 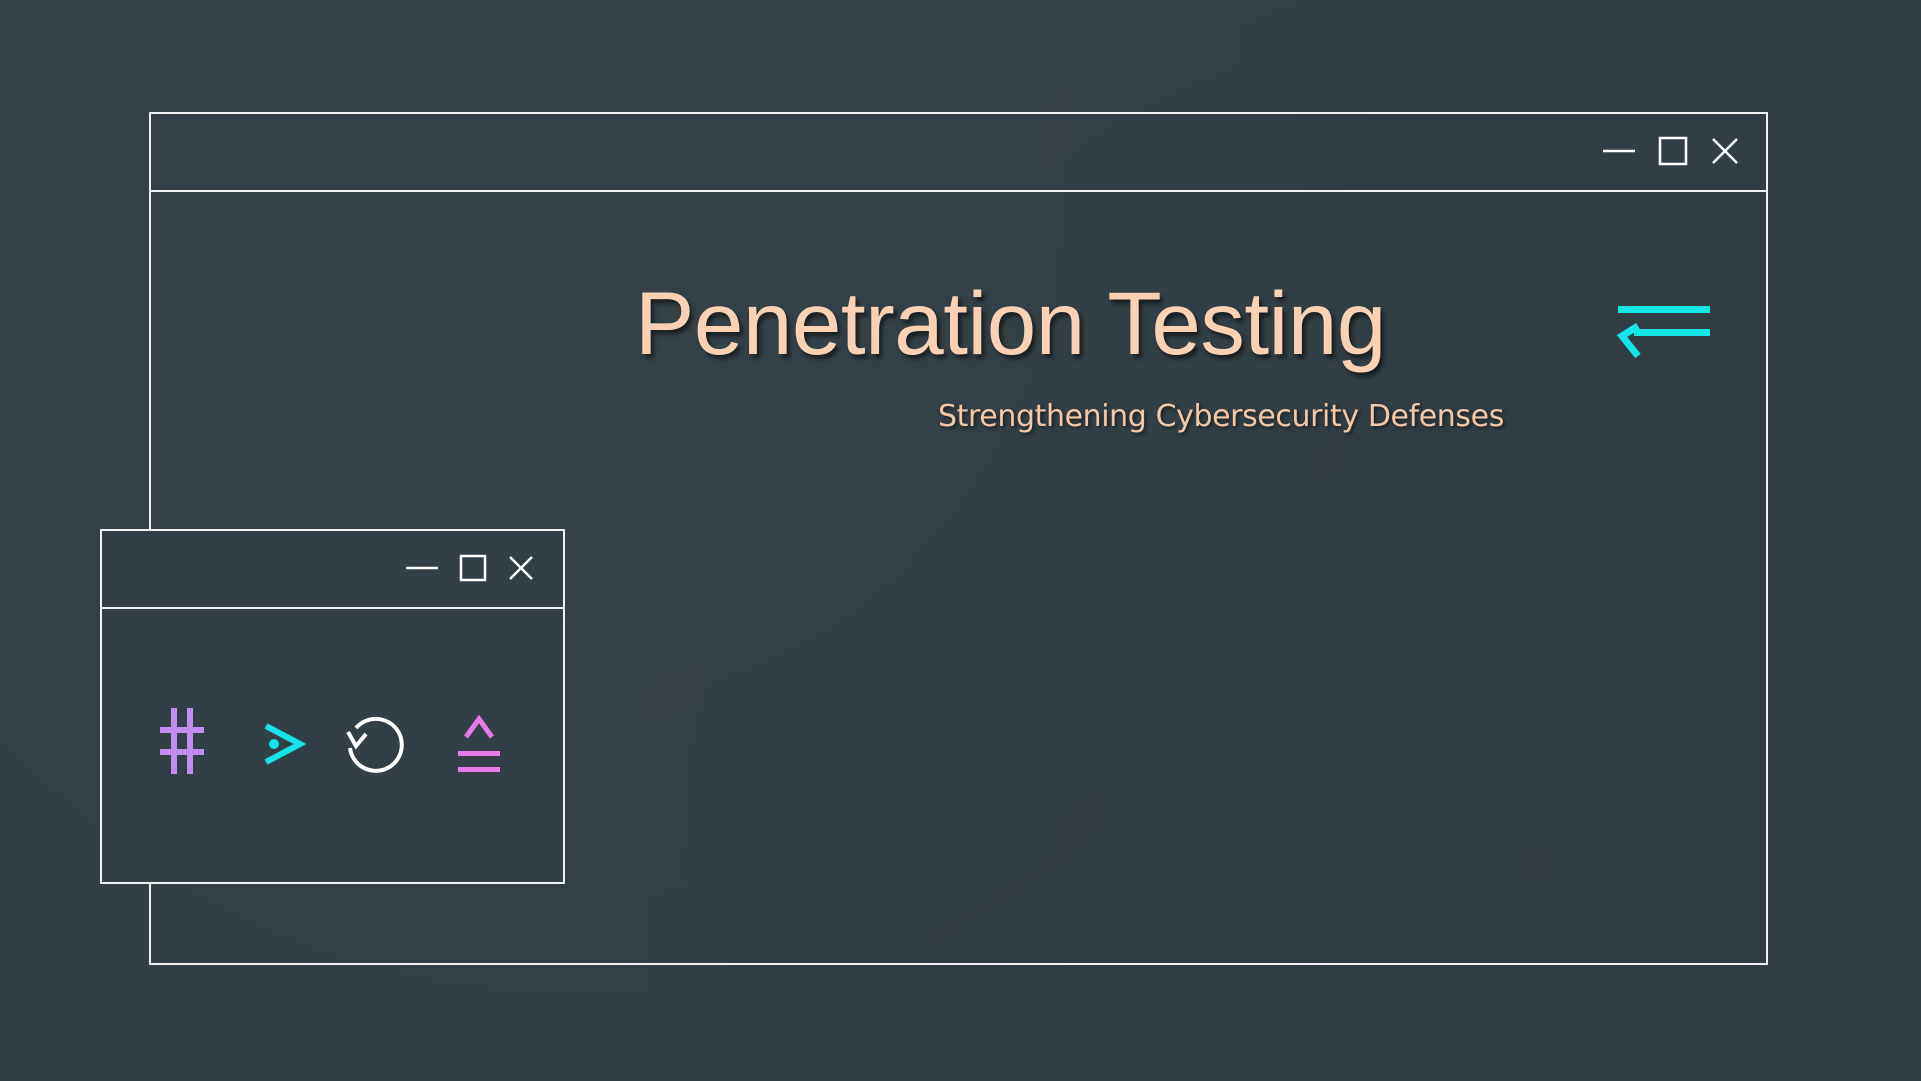 I want to click on tools-window, so click(x=332, y=706).